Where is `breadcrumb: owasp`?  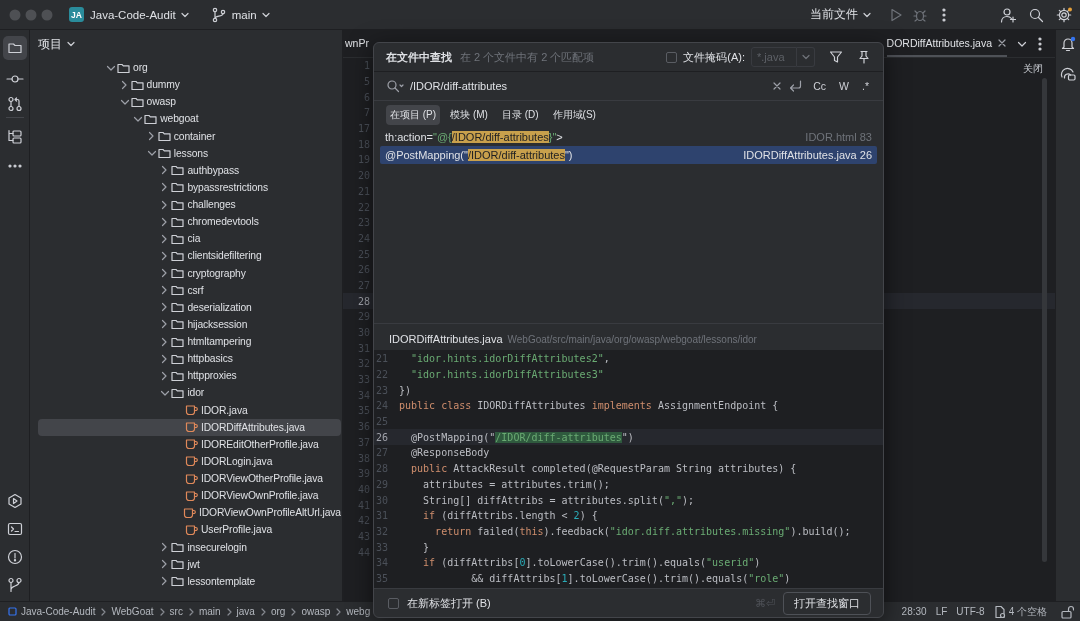
breadcrumb: owasp is located at coordinates (316, 611).